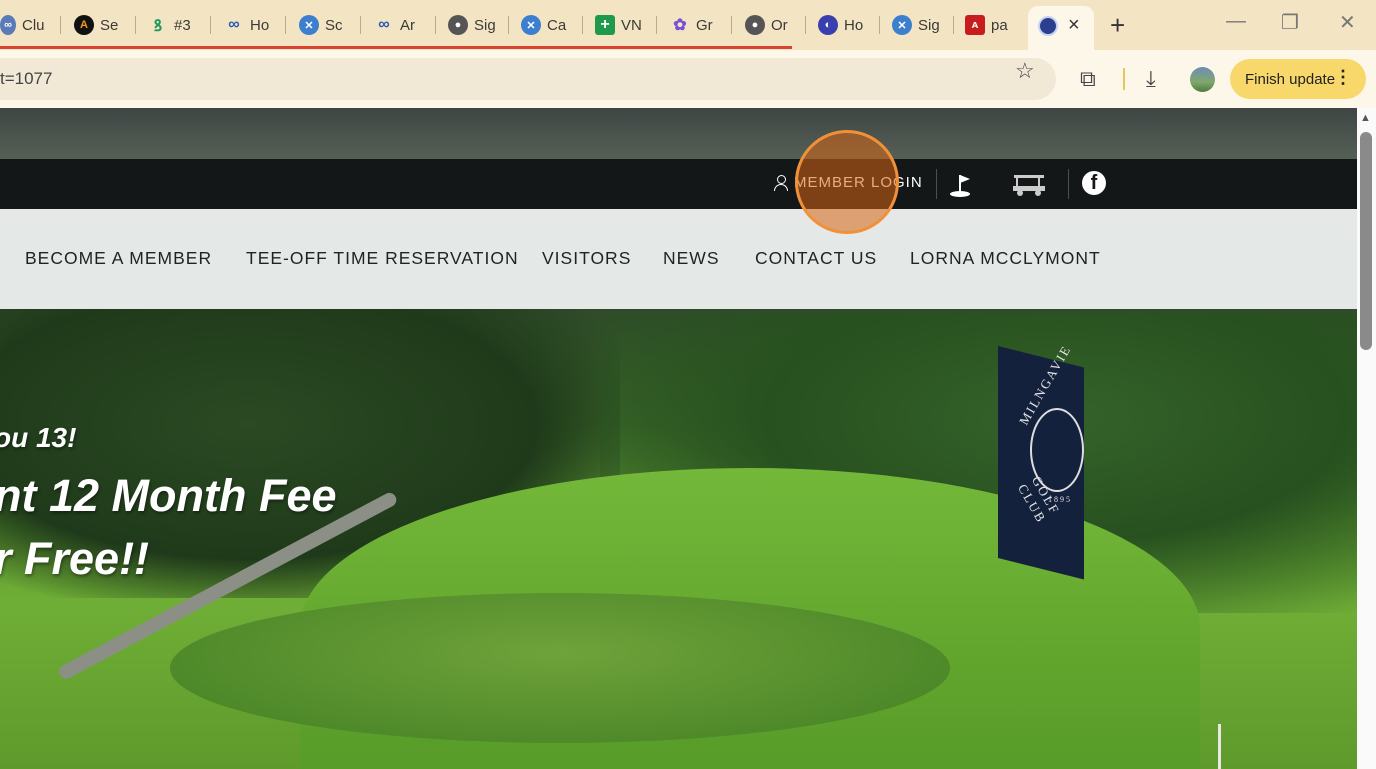  I want to click on tab-3: ꝸ #3, so click(169, 25).